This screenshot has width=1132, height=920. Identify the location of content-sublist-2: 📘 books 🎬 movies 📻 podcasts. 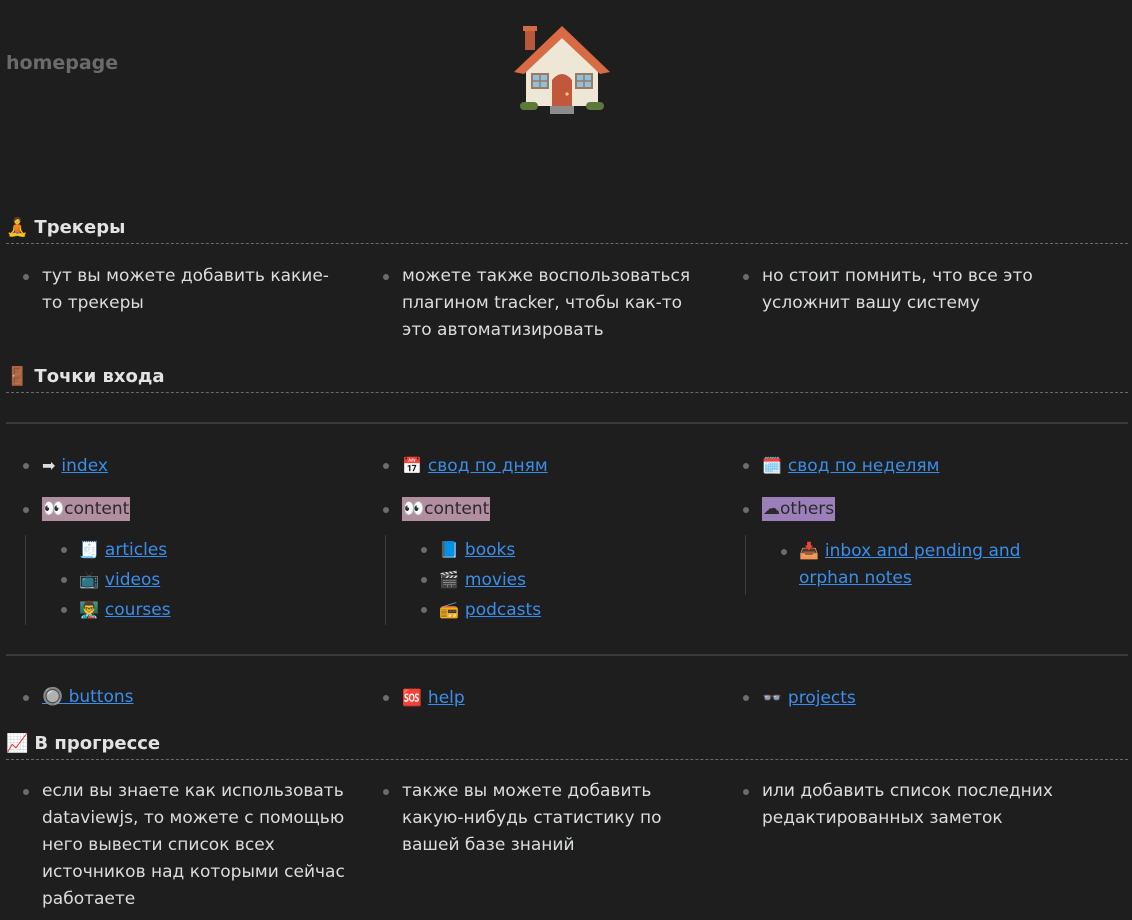
(550, 580).